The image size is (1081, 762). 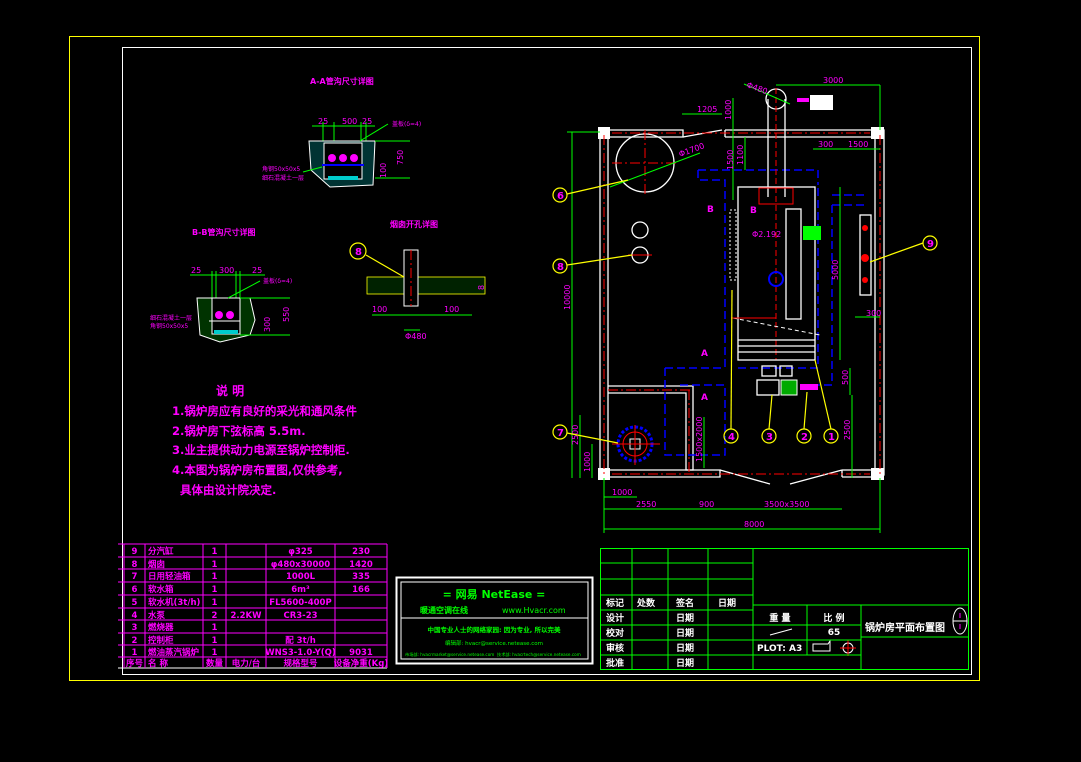 What do you see at coordinates (301, 565) in the screenshot?
I see `table-cell: φ480x30000` at bounding box center [301, 565].